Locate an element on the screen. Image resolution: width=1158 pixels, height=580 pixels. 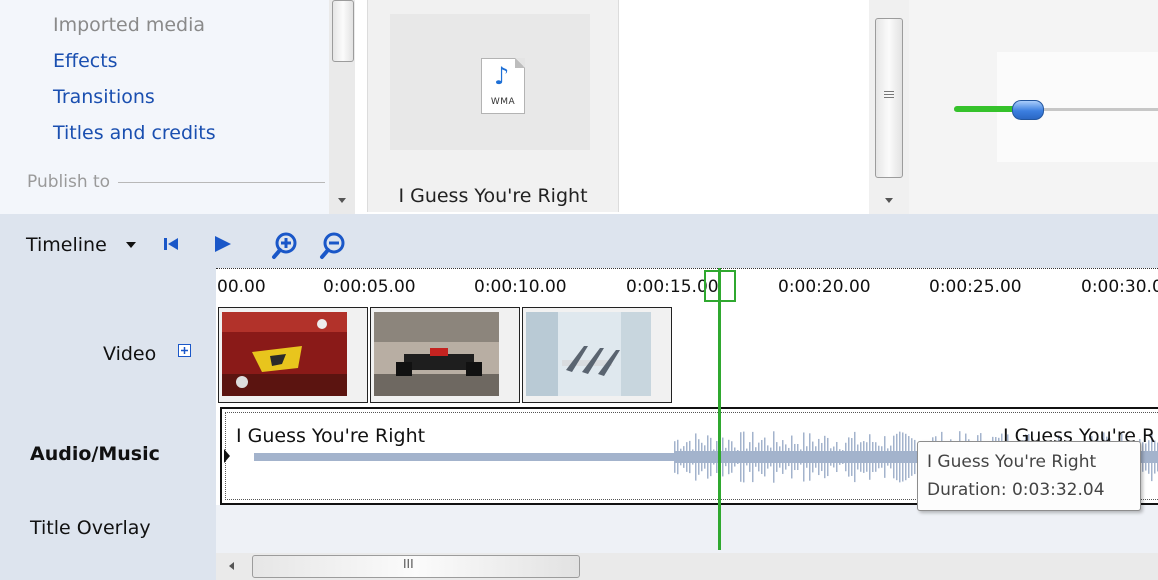
task-transitions: Transitions is located at coordinates (104, 97).